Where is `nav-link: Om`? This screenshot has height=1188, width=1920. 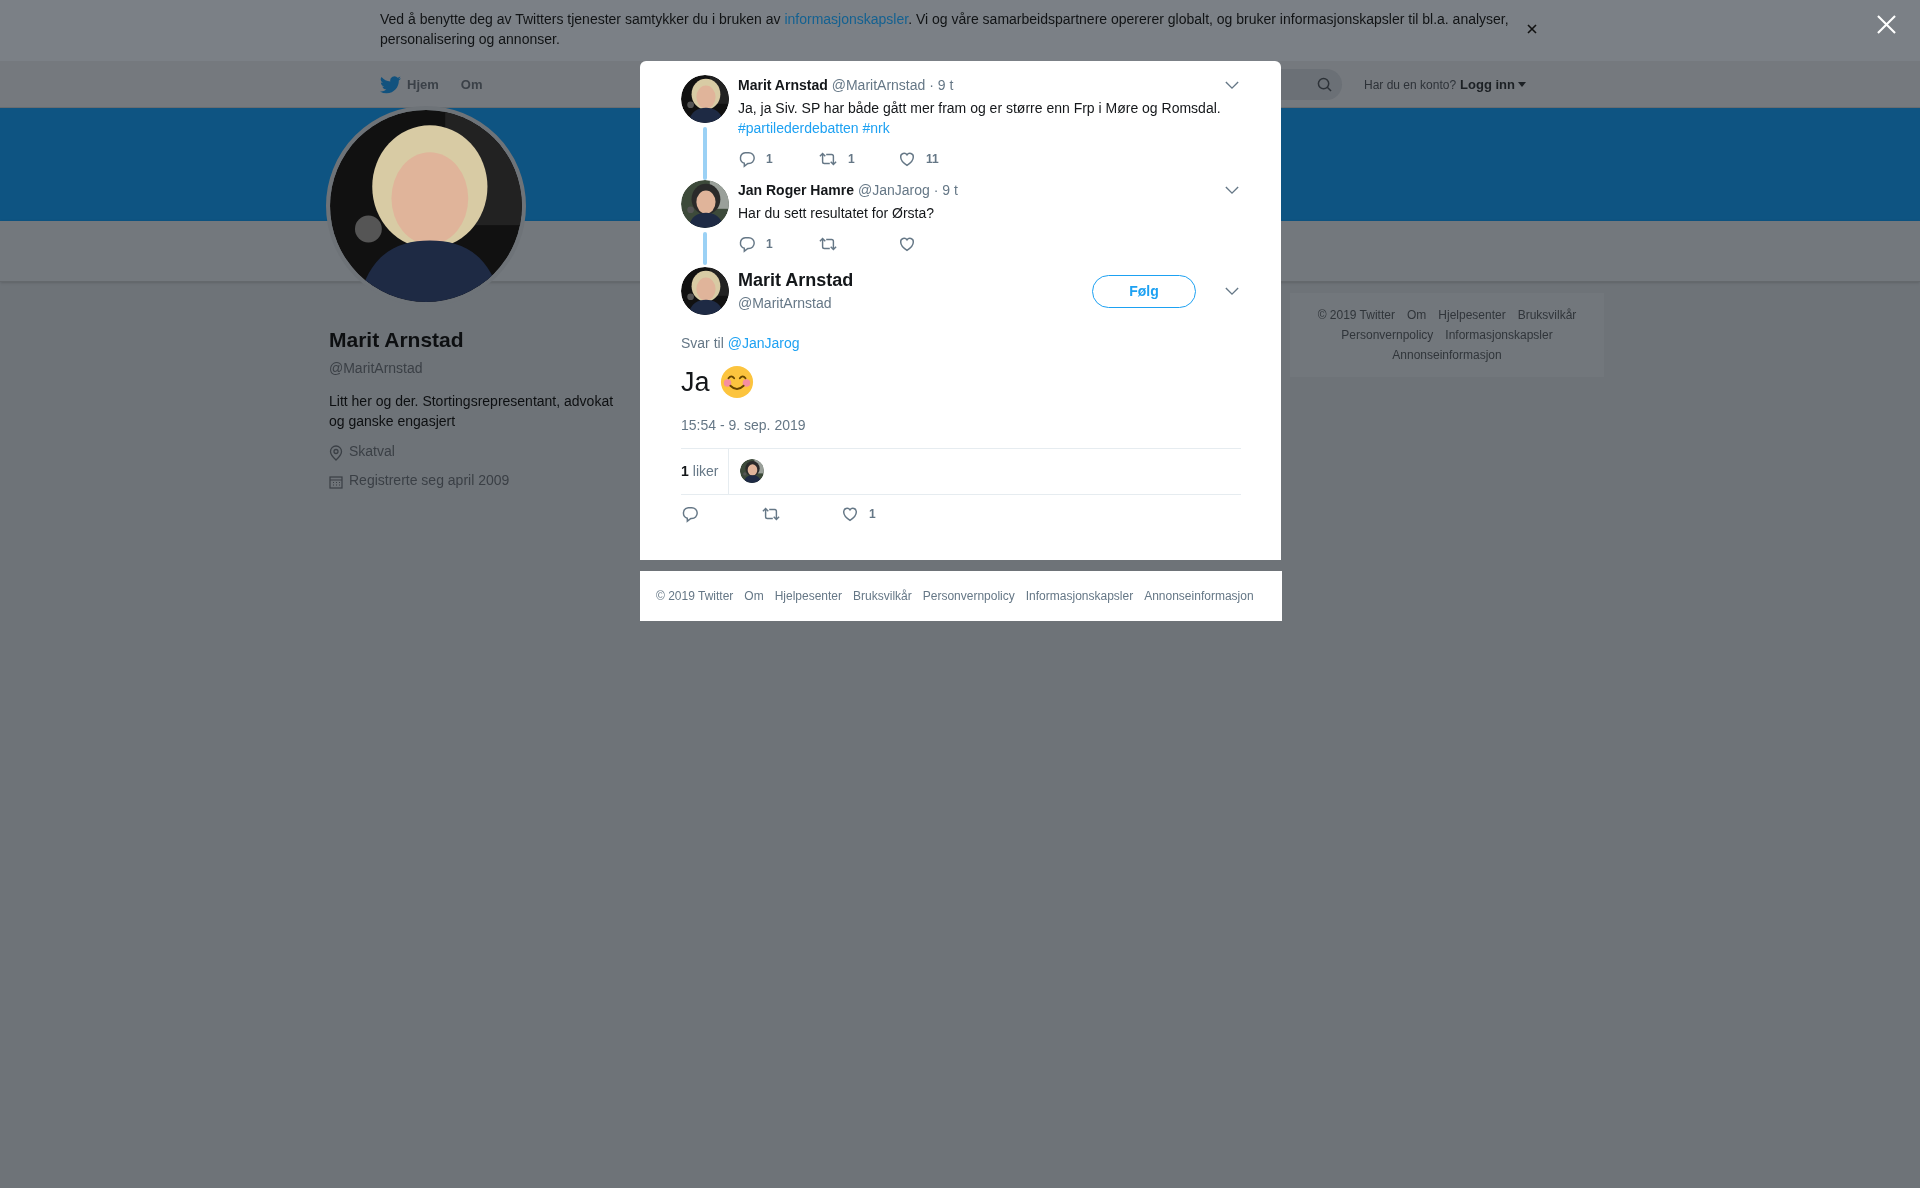
nav-link: Om is located at coordinates (471, 84).